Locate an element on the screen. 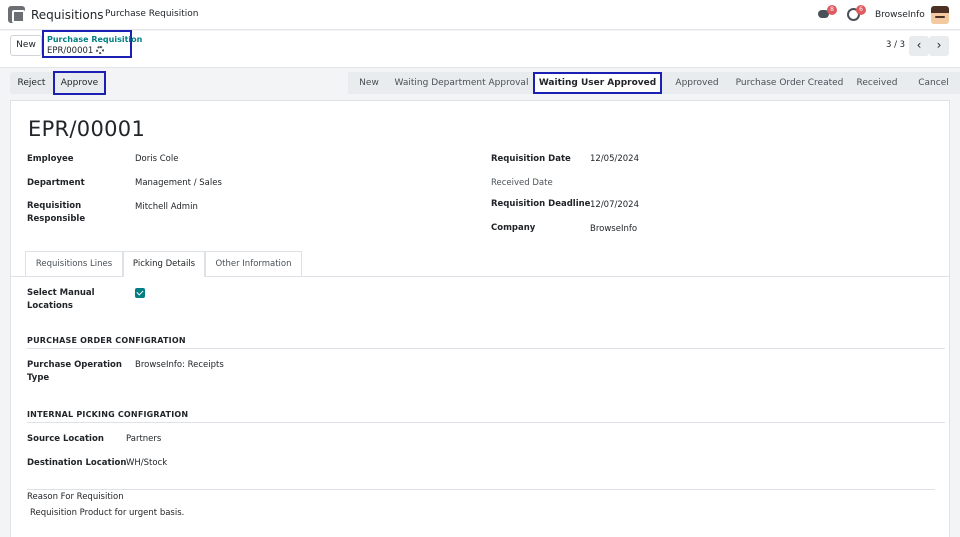  stage-waiting-department-approval: Waiting Department Approval is located at coordinates (462, 83).